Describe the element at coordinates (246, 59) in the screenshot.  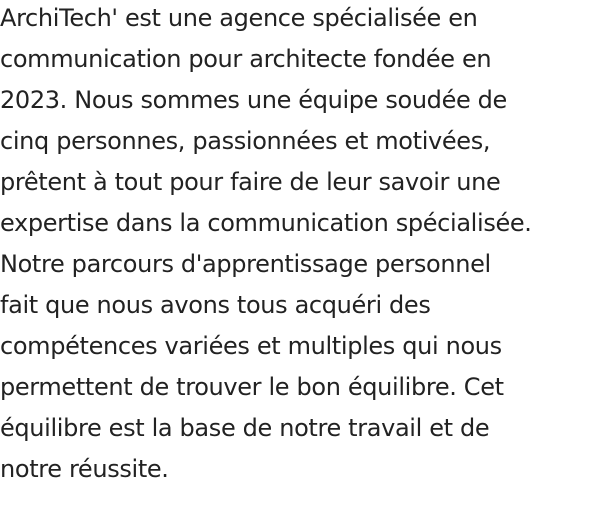
I see `paragraph-line: communication pour architecte fondée en` at that location.